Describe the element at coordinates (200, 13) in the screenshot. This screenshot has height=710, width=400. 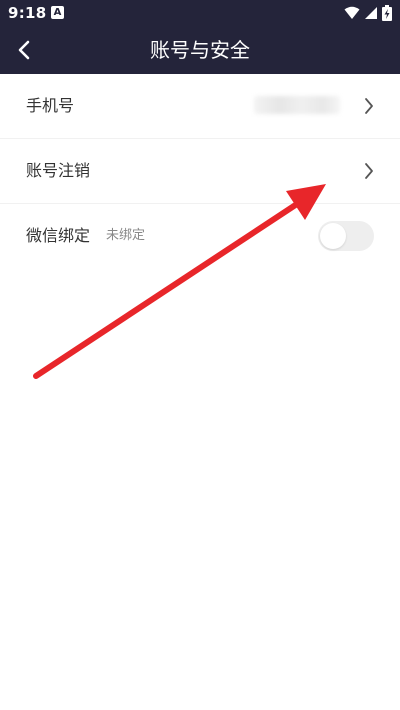
I see `status-bar: 9:18 A` at that location.